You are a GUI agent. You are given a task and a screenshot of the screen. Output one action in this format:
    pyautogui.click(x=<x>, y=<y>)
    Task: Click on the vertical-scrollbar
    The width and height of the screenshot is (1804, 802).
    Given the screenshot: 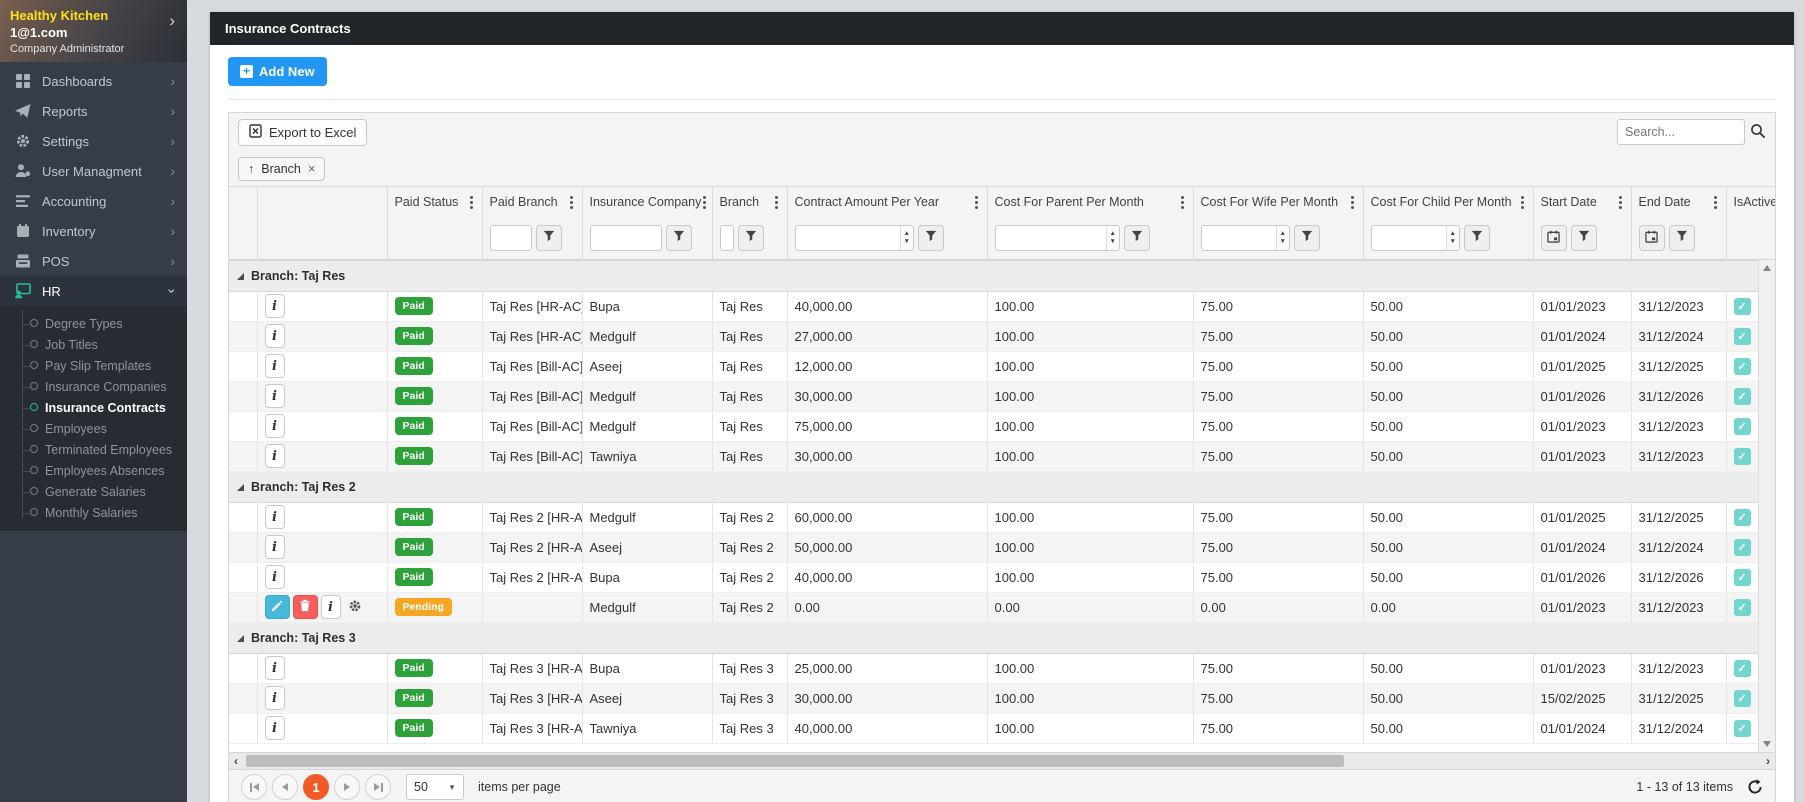 What is the action you would take?
    pyautogui.click(x=1766, y=505)
    